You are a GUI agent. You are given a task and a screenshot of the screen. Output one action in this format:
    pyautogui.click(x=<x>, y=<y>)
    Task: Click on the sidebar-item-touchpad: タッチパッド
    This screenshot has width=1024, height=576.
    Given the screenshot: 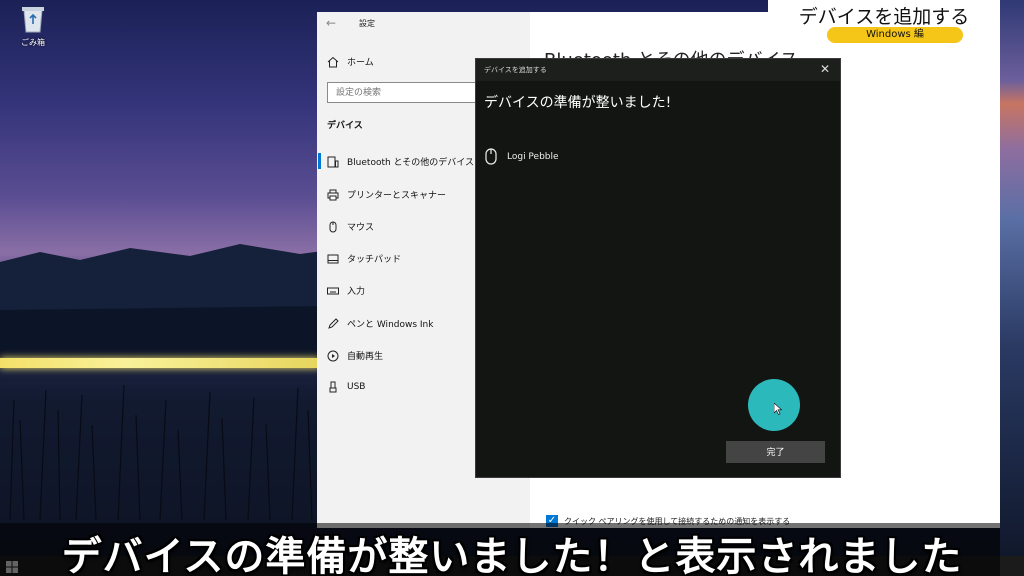 What is the action you would take?
    pyautogui.click(x=364, y=258)
    